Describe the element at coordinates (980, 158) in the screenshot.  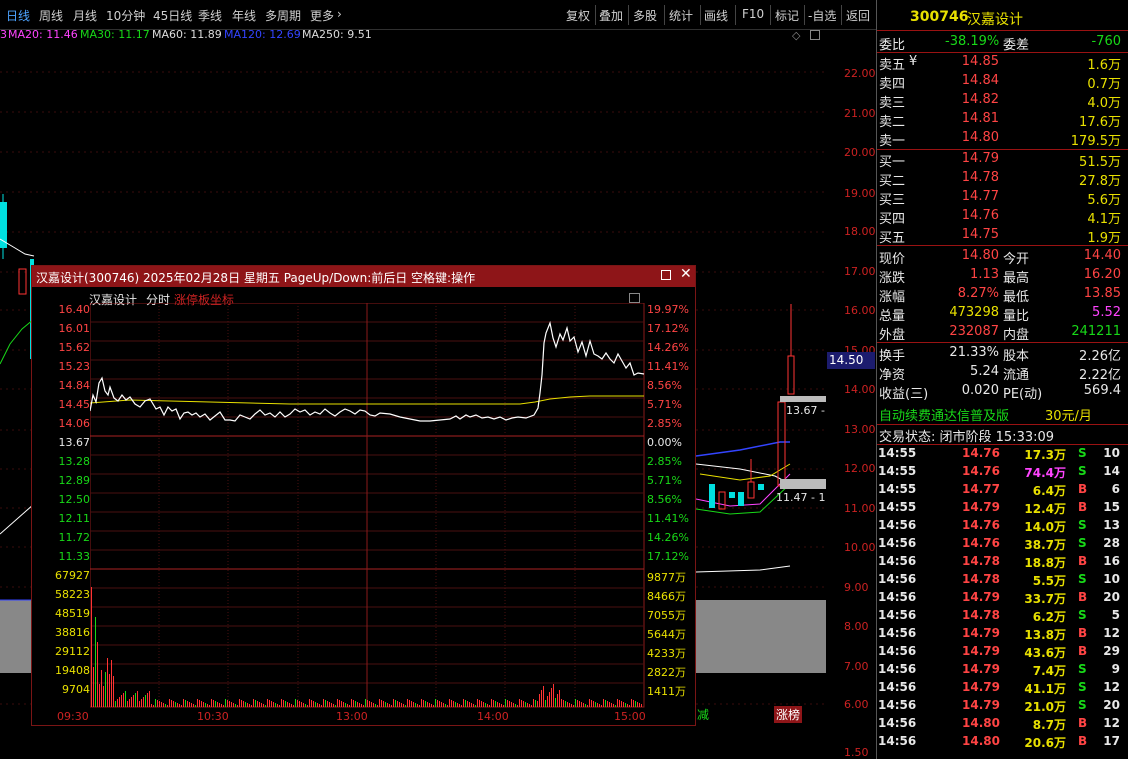
I see `buy-price: 14.79` at that location.